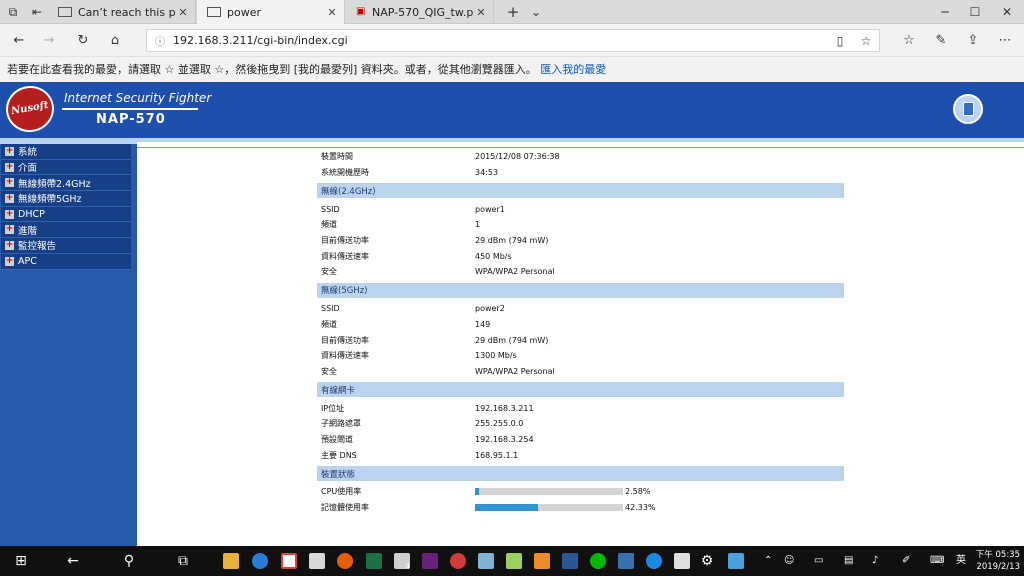 The image size is (1024, 576). What do you see at coordinates (580, 225) in the screenshot?
I see `status-row: 頻道 1` at bounding box center [580, 225].